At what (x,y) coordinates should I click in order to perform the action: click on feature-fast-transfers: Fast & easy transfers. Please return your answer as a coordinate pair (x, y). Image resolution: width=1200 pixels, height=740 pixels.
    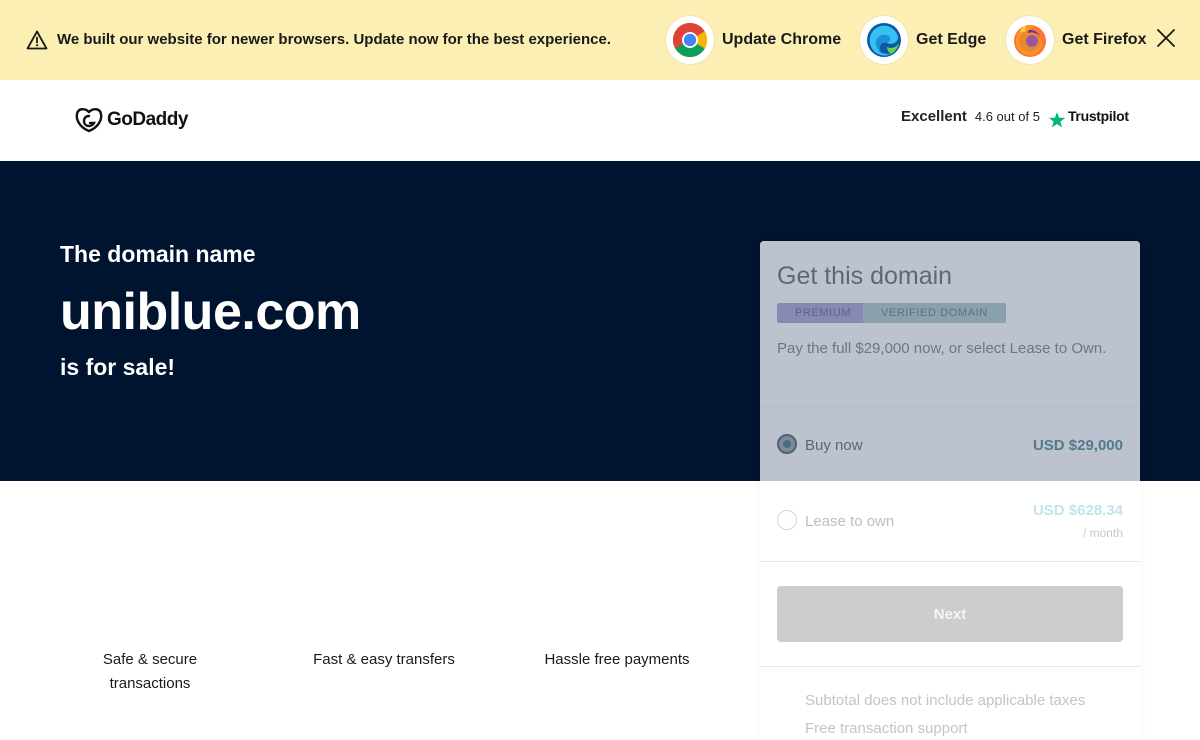
    Looking at the image, I should click on (384, 659).